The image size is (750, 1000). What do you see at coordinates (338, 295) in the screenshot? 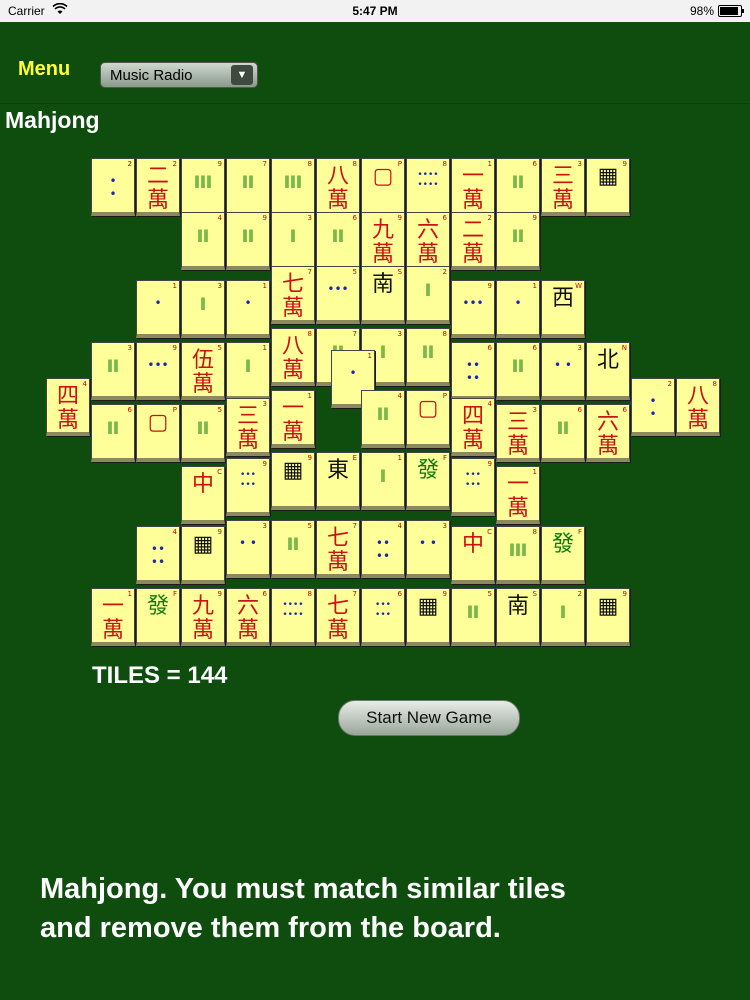
I see `mahjong-tile: 5 •••` at bounding box center [338, 295].